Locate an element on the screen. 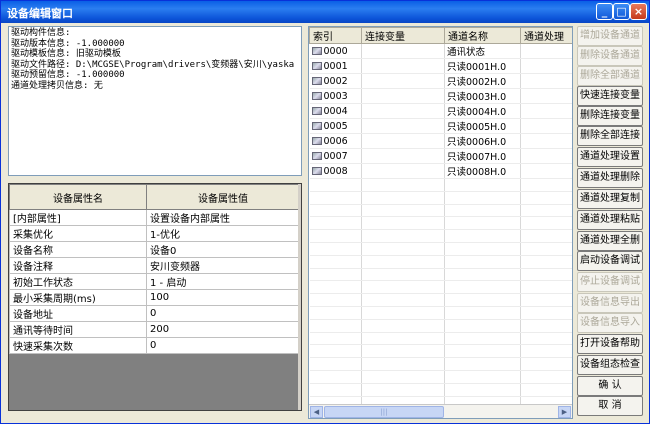 The width and height of the screenshot is (650, 424). channel-process-copy-button: 通道处理复制 is located at coordinates (610, 199).